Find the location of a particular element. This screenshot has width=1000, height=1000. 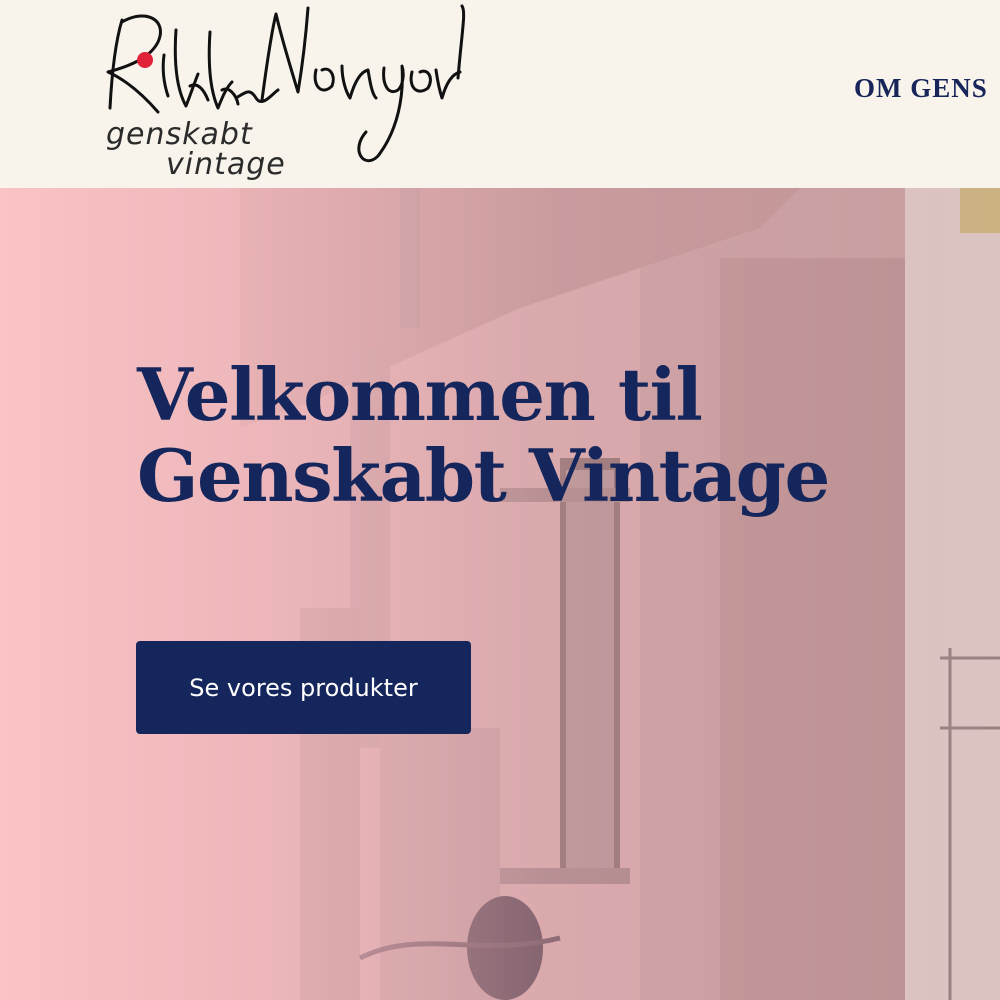

see-products-button: Se vores produkter is located at coordinates (303, 687).